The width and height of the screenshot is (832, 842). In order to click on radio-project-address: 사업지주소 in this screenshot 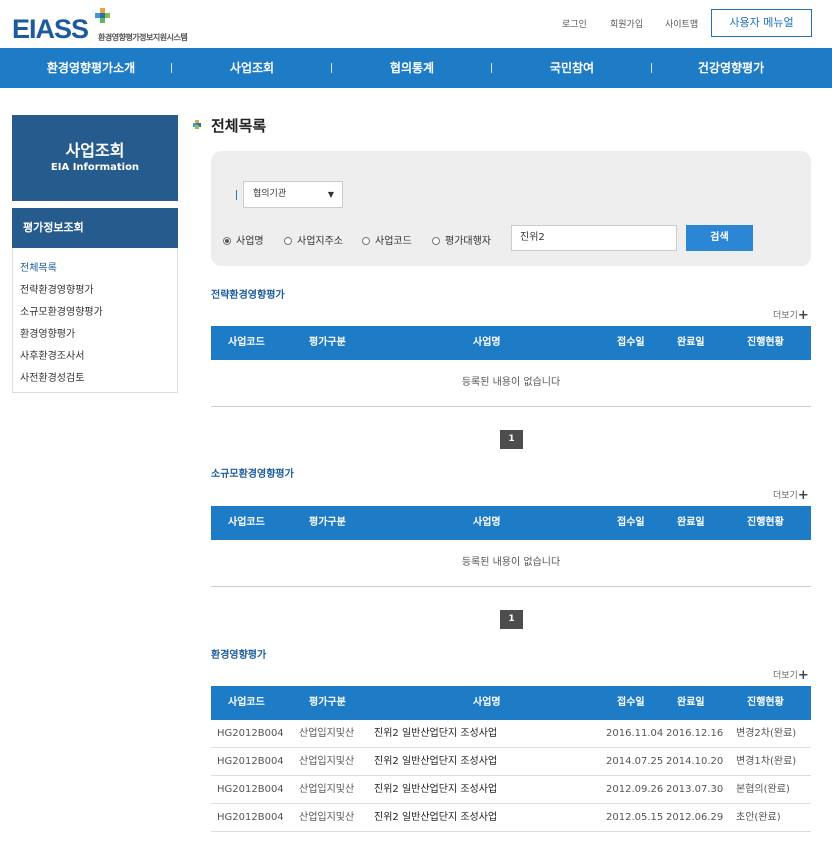, I will do `click(313, 239)`.